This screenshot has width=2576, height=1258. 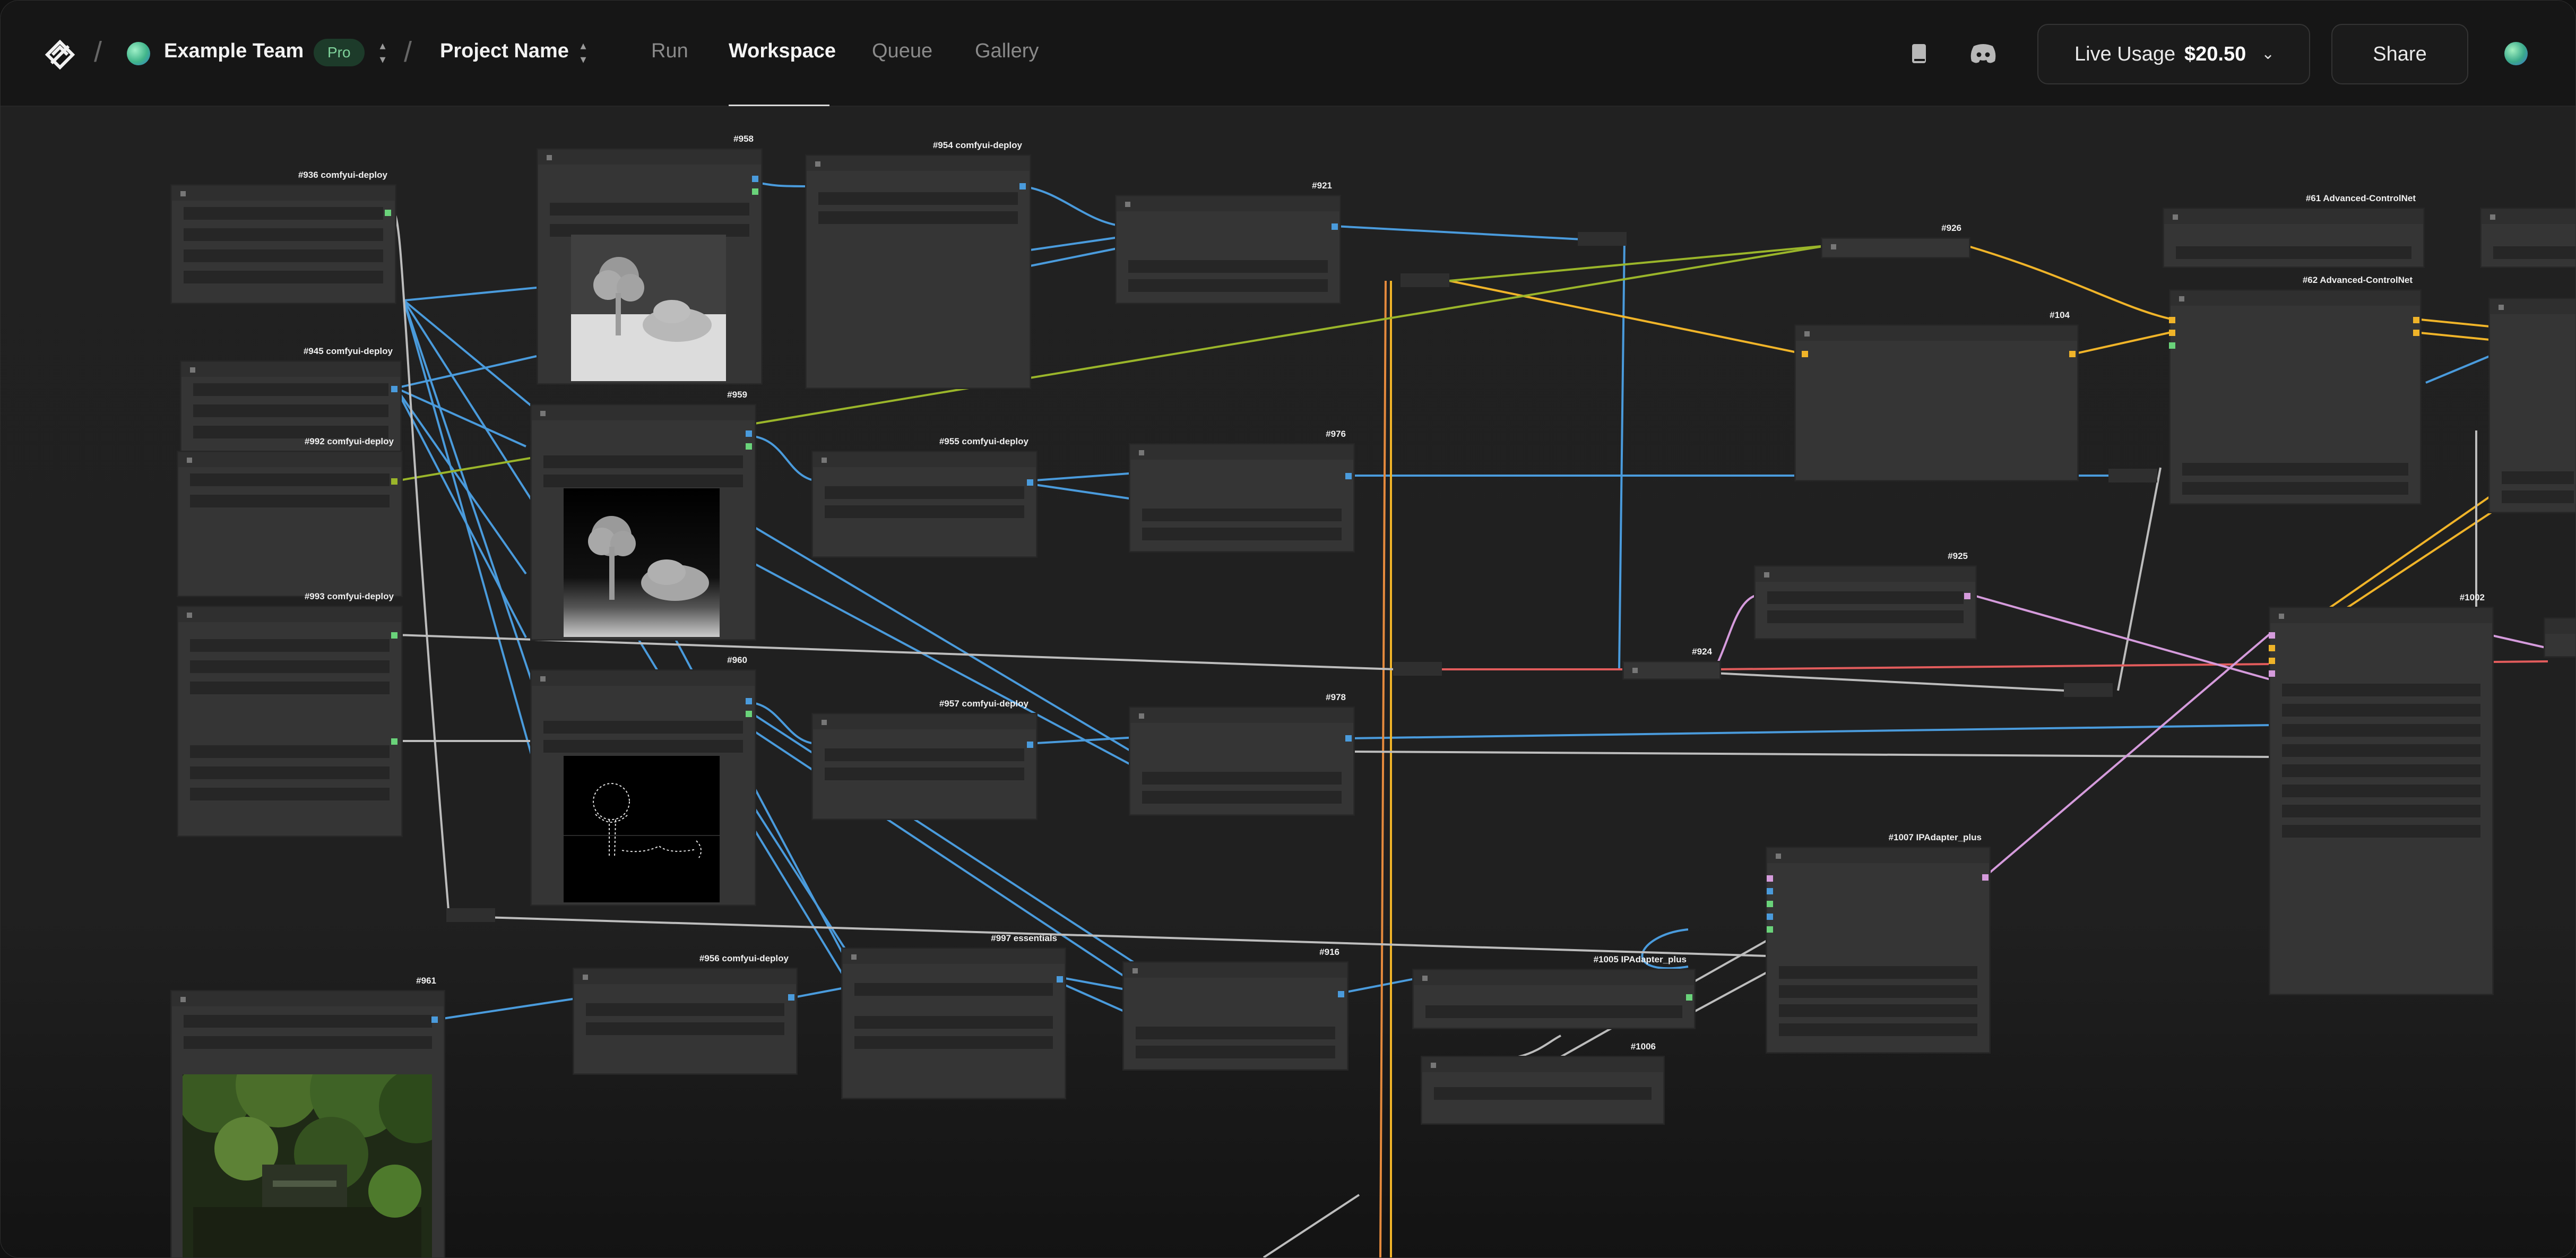 What do you see at coordinates (1242, 490) in the screenshot?
I see `node-976: #976` at bounding box center [1242, 490].